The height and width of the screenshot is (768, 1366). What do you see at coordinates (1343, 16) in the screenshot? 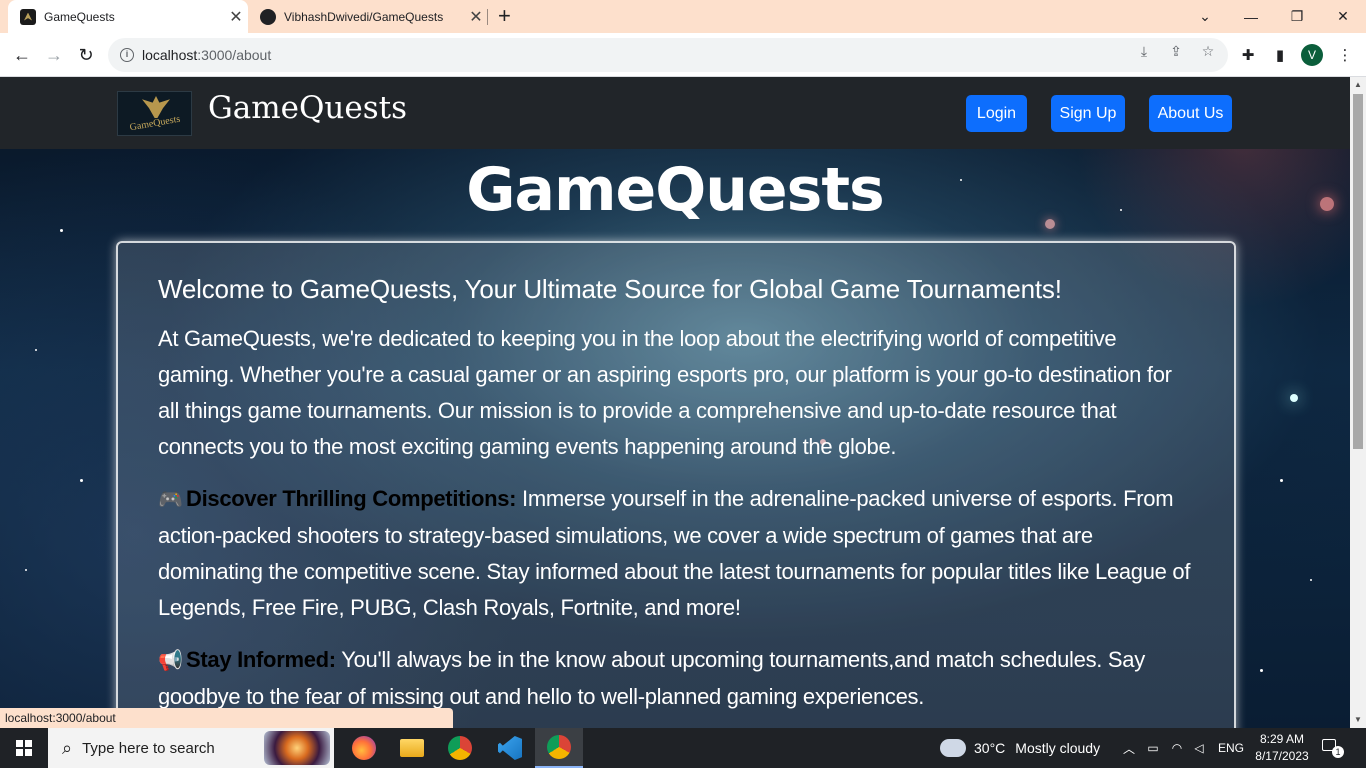
I see `close-window-button: ✕` at bounding box center [1343, 16].